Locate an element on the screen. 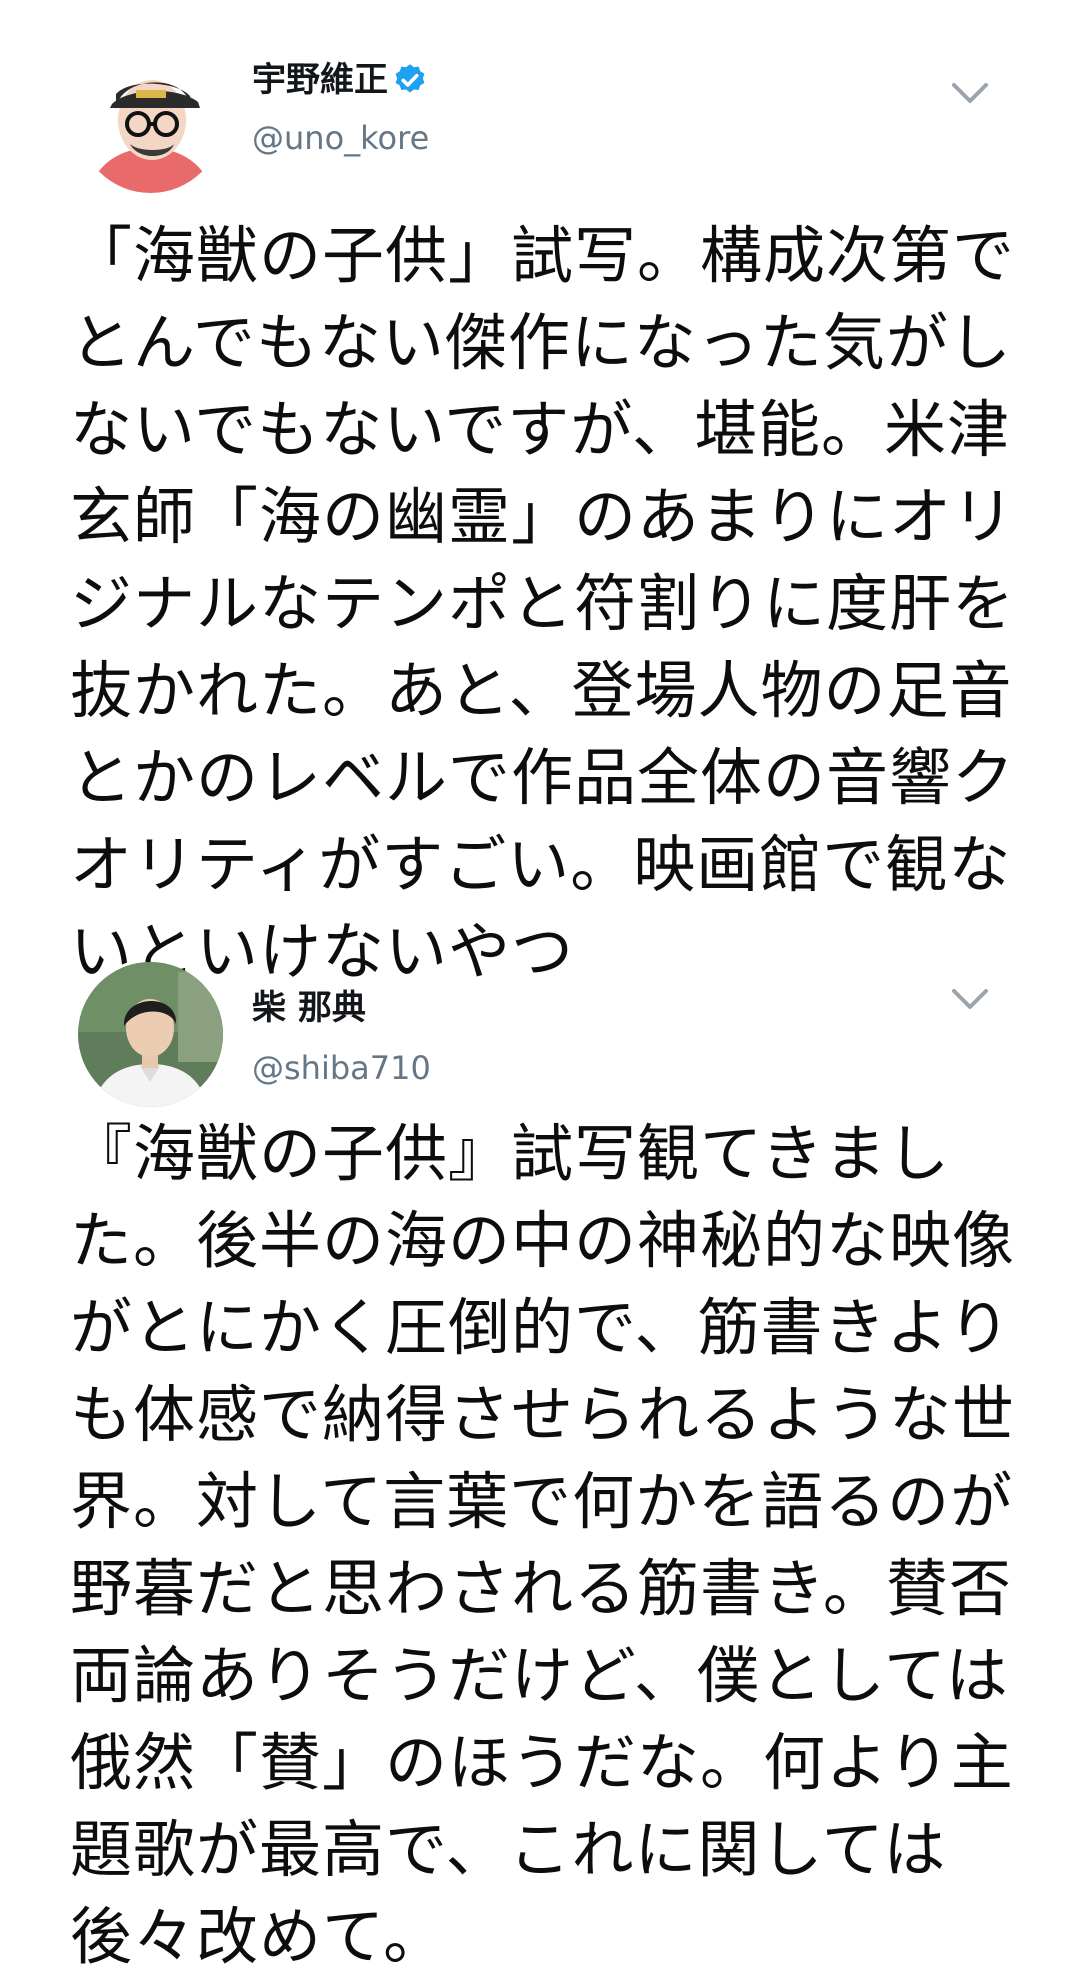  tweet-text-line: 玄師「海の幽霊」のあまりにオリ is located at coordinates (543, 516).